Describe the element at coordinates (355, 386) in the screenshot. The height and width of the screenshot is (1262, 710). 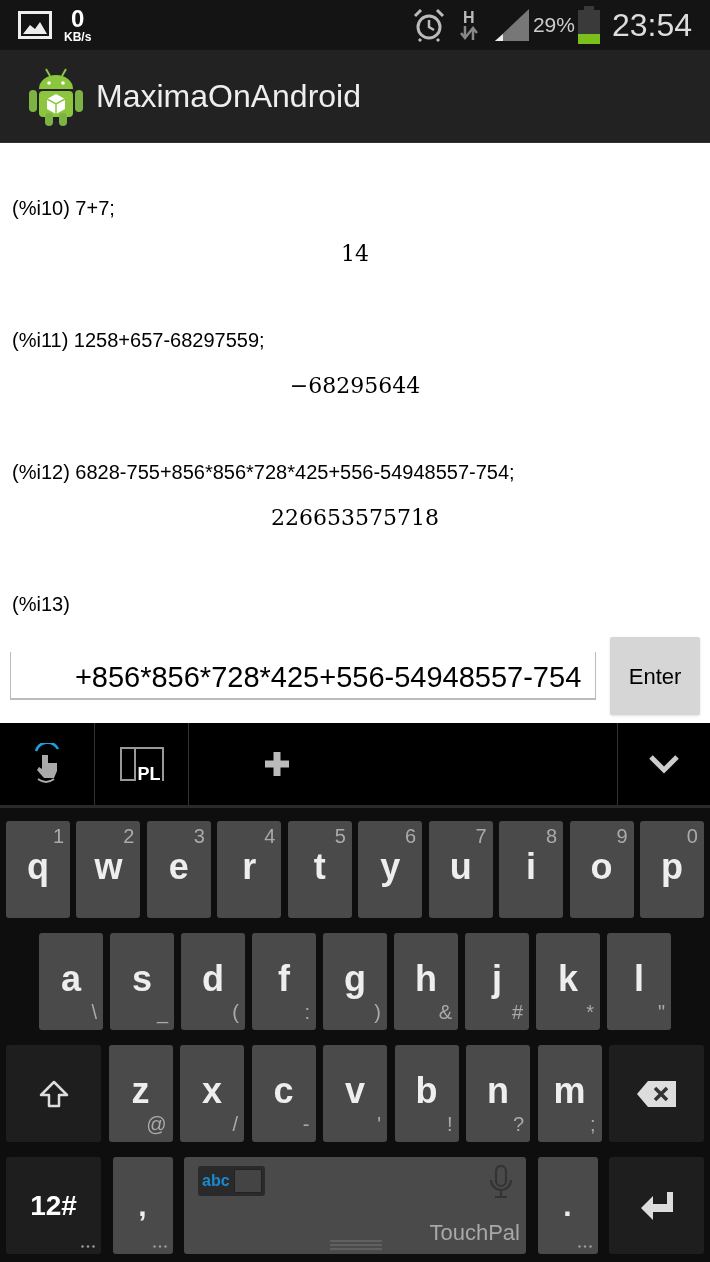
I see `output-result: −68295644` at that location.